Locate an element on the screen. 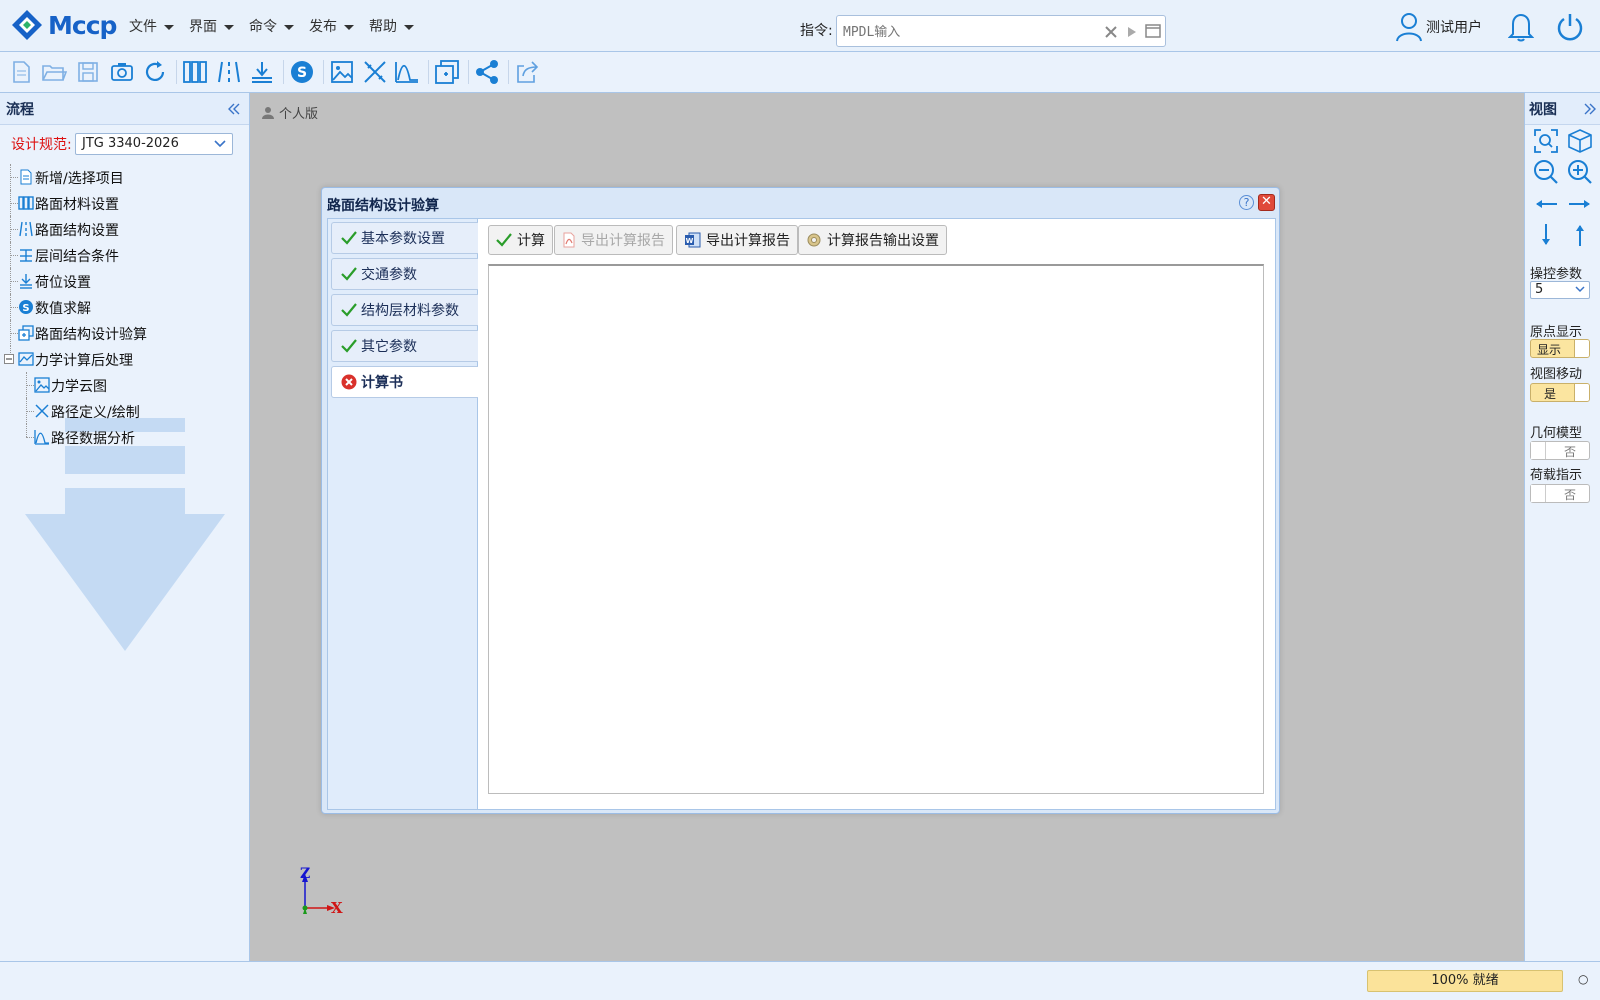 Image resolution: width=1600 pixels, height=1000 pixels. flow-panel-title: 流程 is located at coordinates (20, 109).